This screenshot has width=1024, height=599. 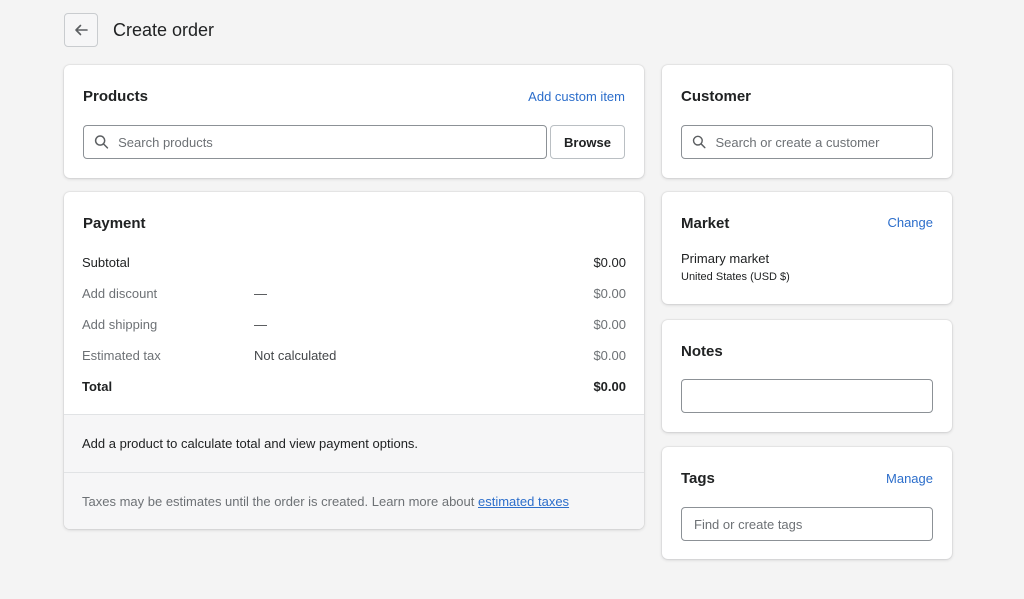 I want to click on total-amount: $0.00, so click(x=609, y=386).